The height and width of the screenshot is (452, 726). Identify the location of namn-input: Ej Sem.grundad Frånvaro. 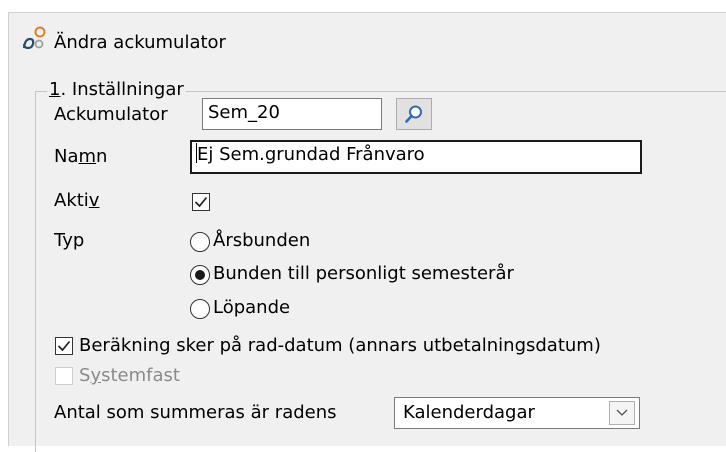
(416, 157).